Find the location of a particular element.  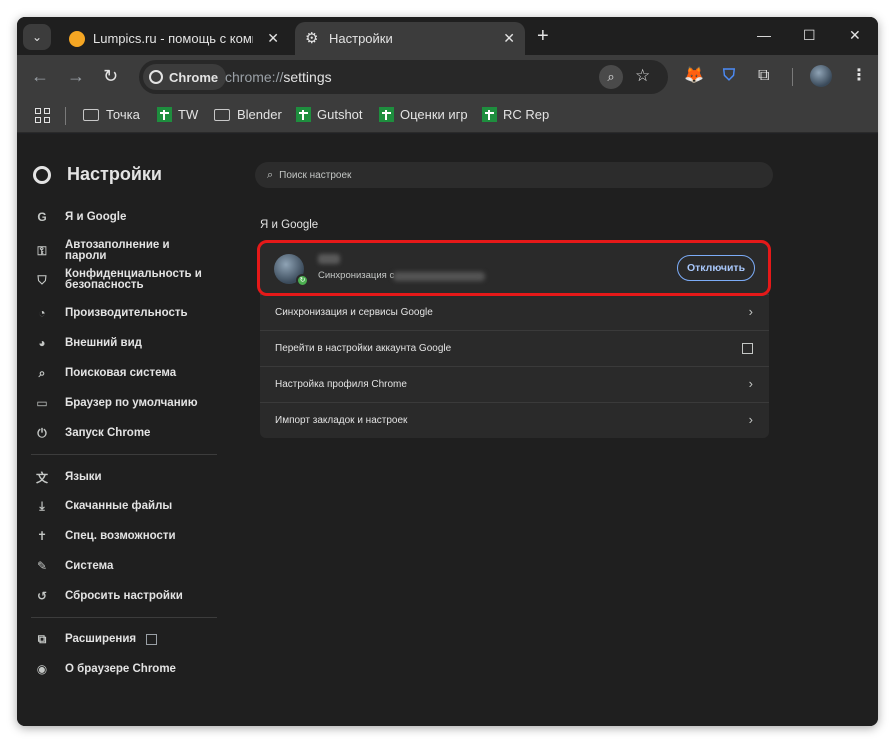

bookmark-tochka: Точка is located at coordinates (111, 114).